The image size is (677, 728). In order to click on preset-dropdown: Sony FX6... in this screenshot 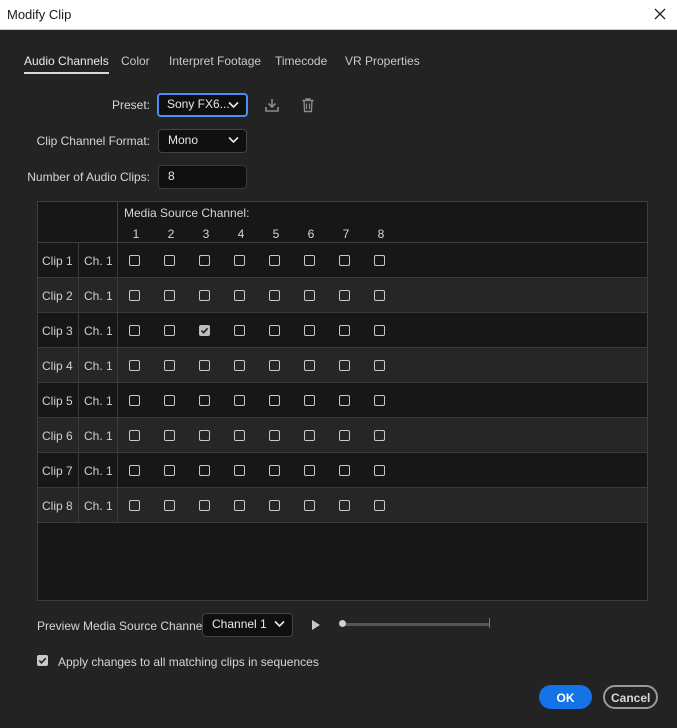, I will do `click(202, 105)`.